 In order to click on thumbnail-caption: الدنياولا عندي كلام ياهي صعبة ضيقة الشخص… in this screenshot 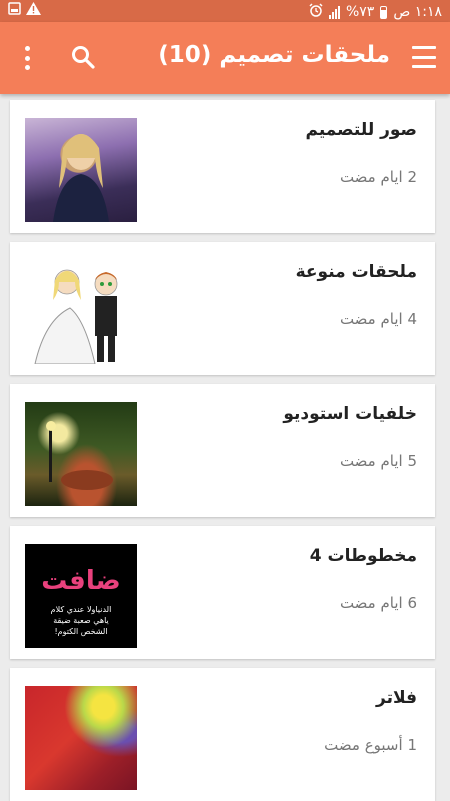, I will do `click(81, 620)`.